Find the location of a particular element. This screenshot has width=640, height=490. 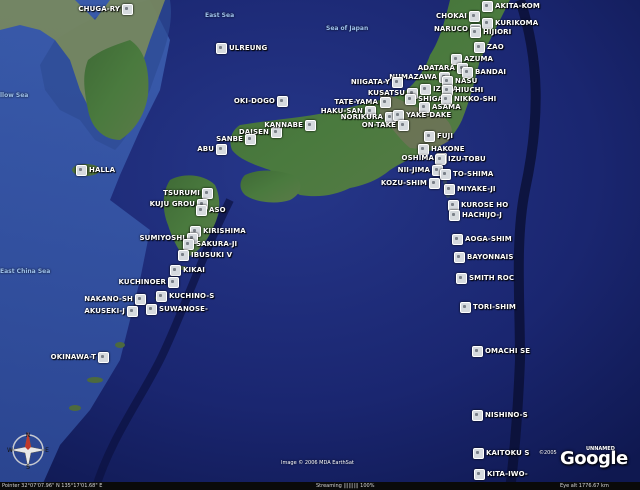

volcano-marker: CHOKAI is located at coordinates (457, 16).